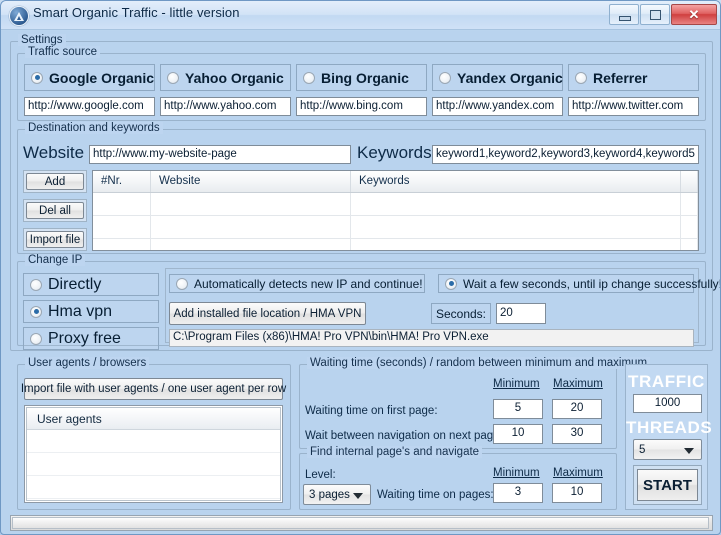 This screenshot has width=721, height=535. Describe the element at coordinates (518, 434) in the screenshot. I see `waiting-next-page-min: 10` at that location.